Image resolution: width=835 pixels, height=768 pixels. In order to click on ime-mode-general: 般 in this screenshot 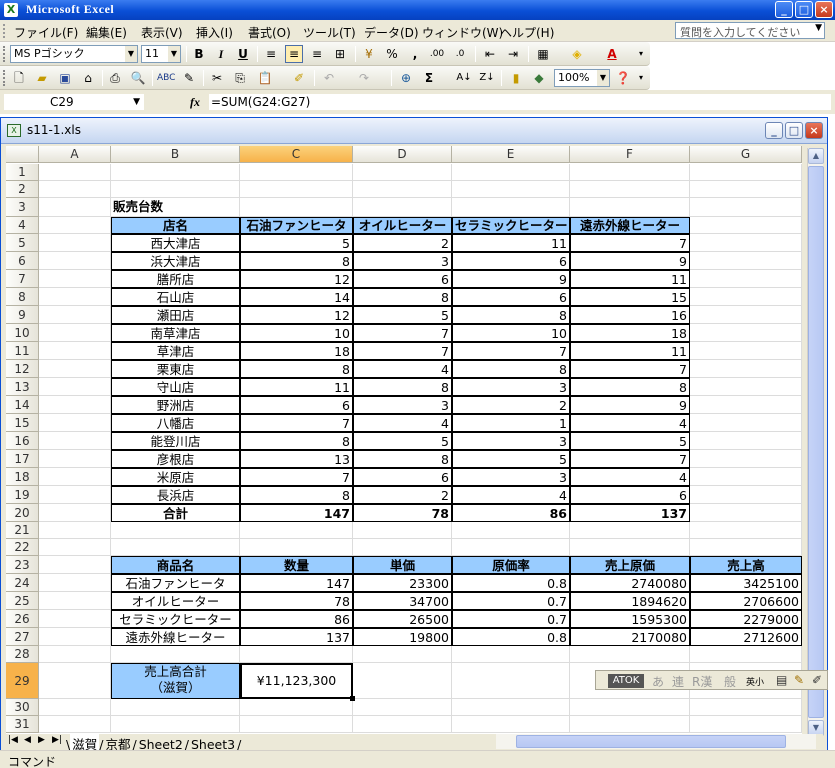, I will do `click(730, 681)`.